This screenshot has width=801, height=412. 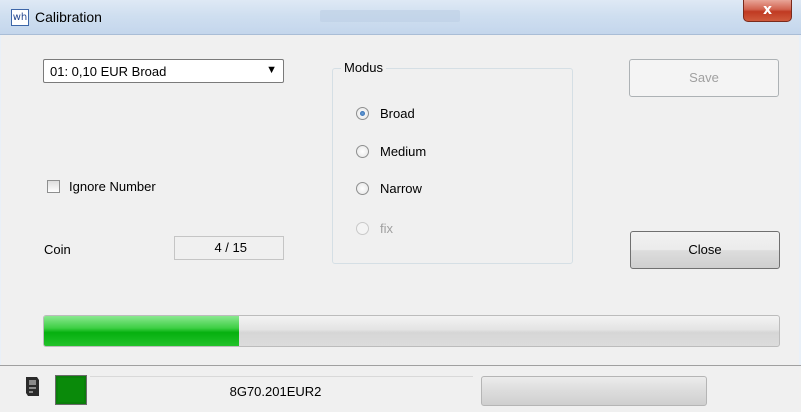 I want to click on radio-narrow-indicator, so click(x=362, y=188).